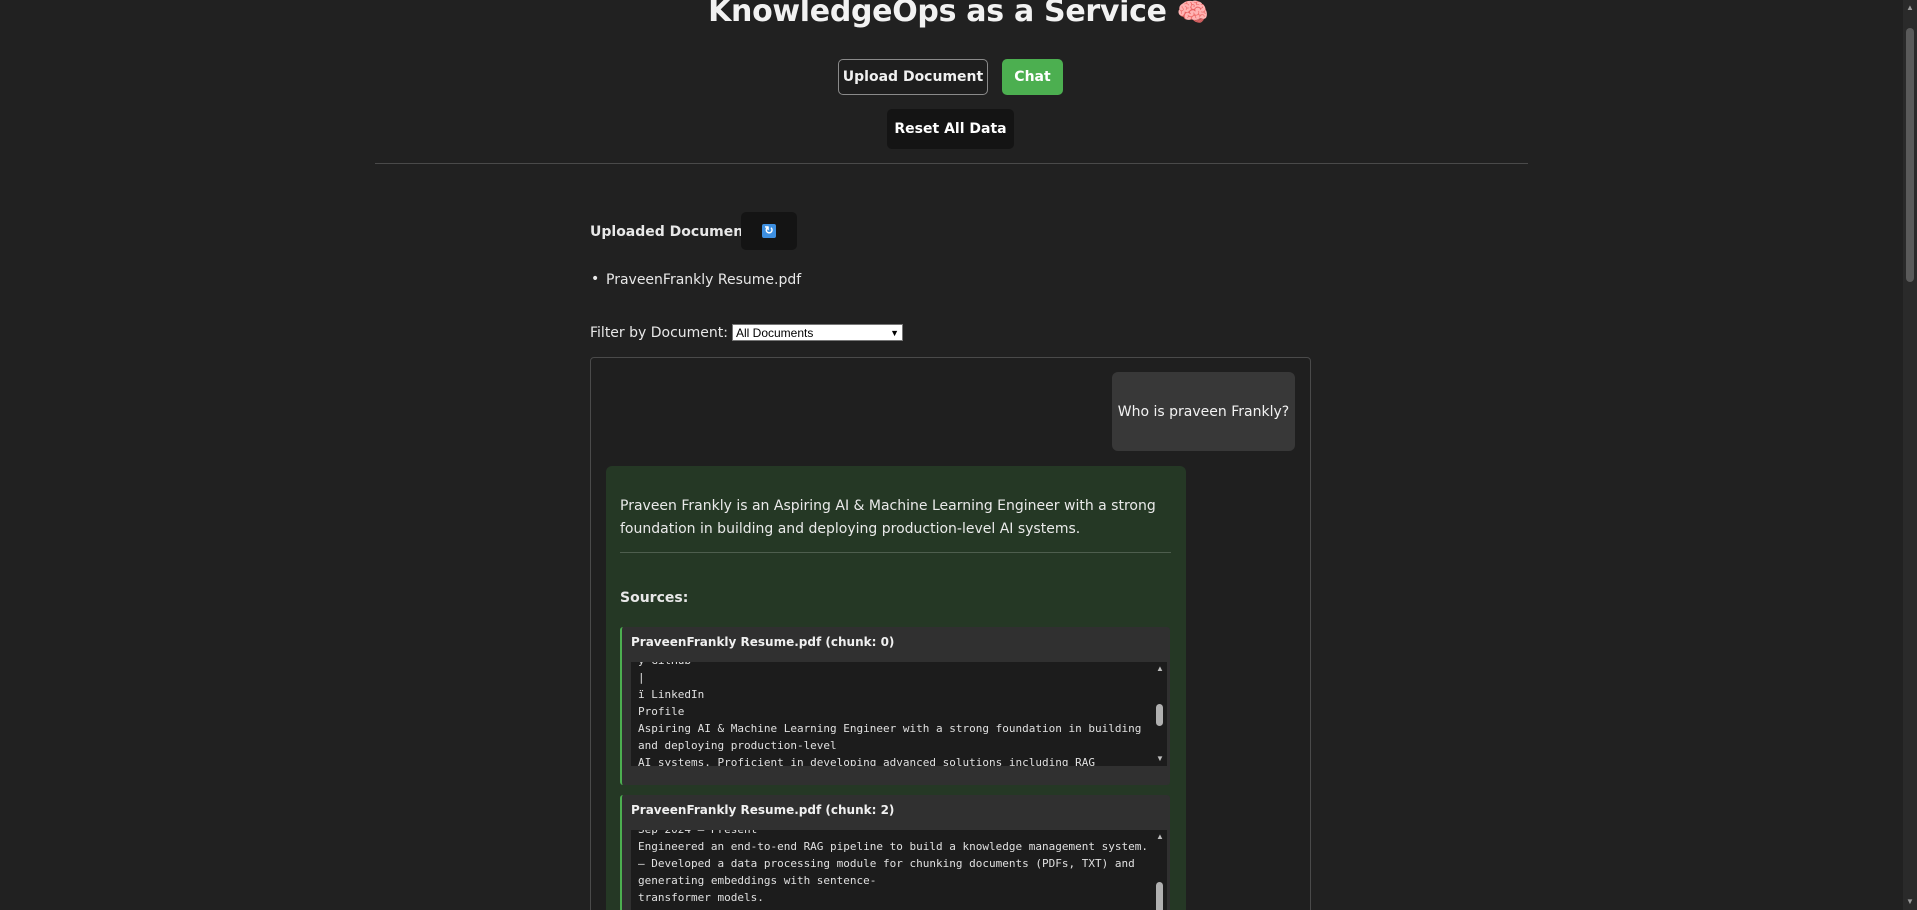 This screenshot has height=910, width=1917. I want to click on answer-divider, so click(895, 552).